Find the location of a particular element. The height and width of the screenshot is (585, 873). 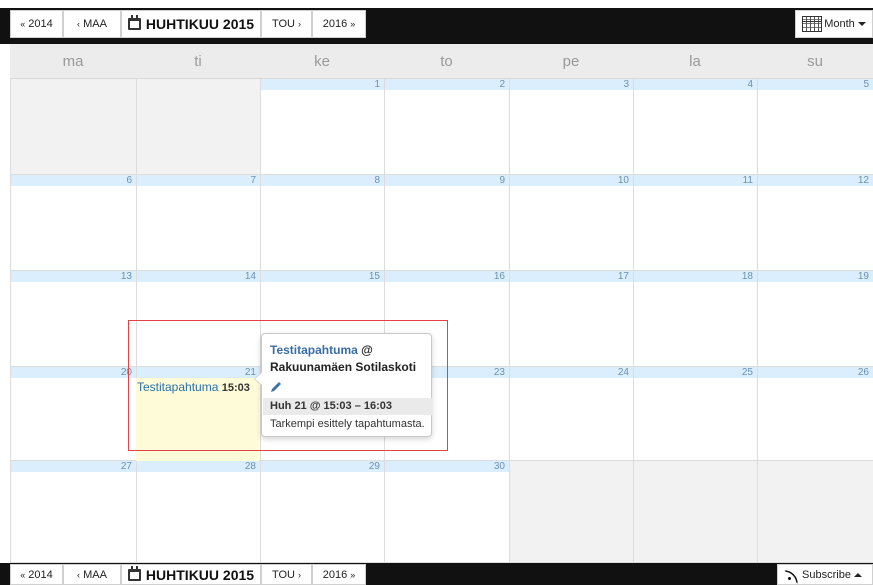

tooltip-title: Testitapahtuma @ Rakuunamäen Sotilaskoti is located at coordinates (343, 358).